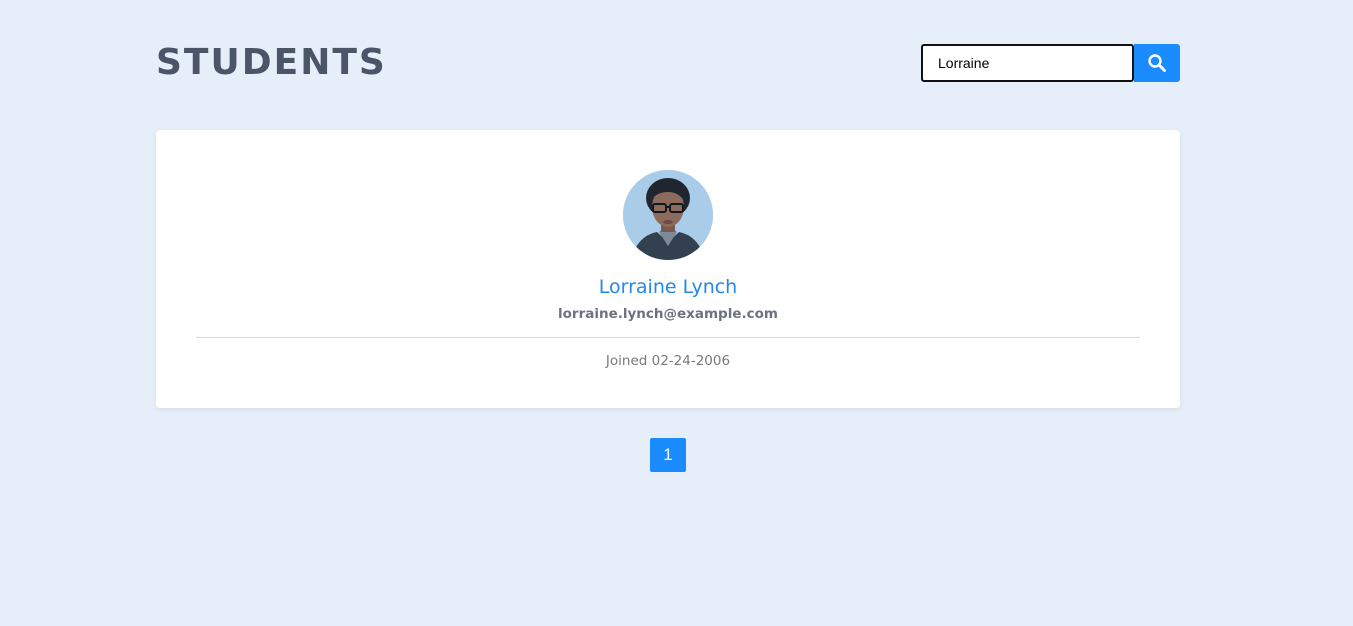 Image resolution: width=1353 pixels, height=626 pixels. I want to click on search-form, so click(1050, 63).